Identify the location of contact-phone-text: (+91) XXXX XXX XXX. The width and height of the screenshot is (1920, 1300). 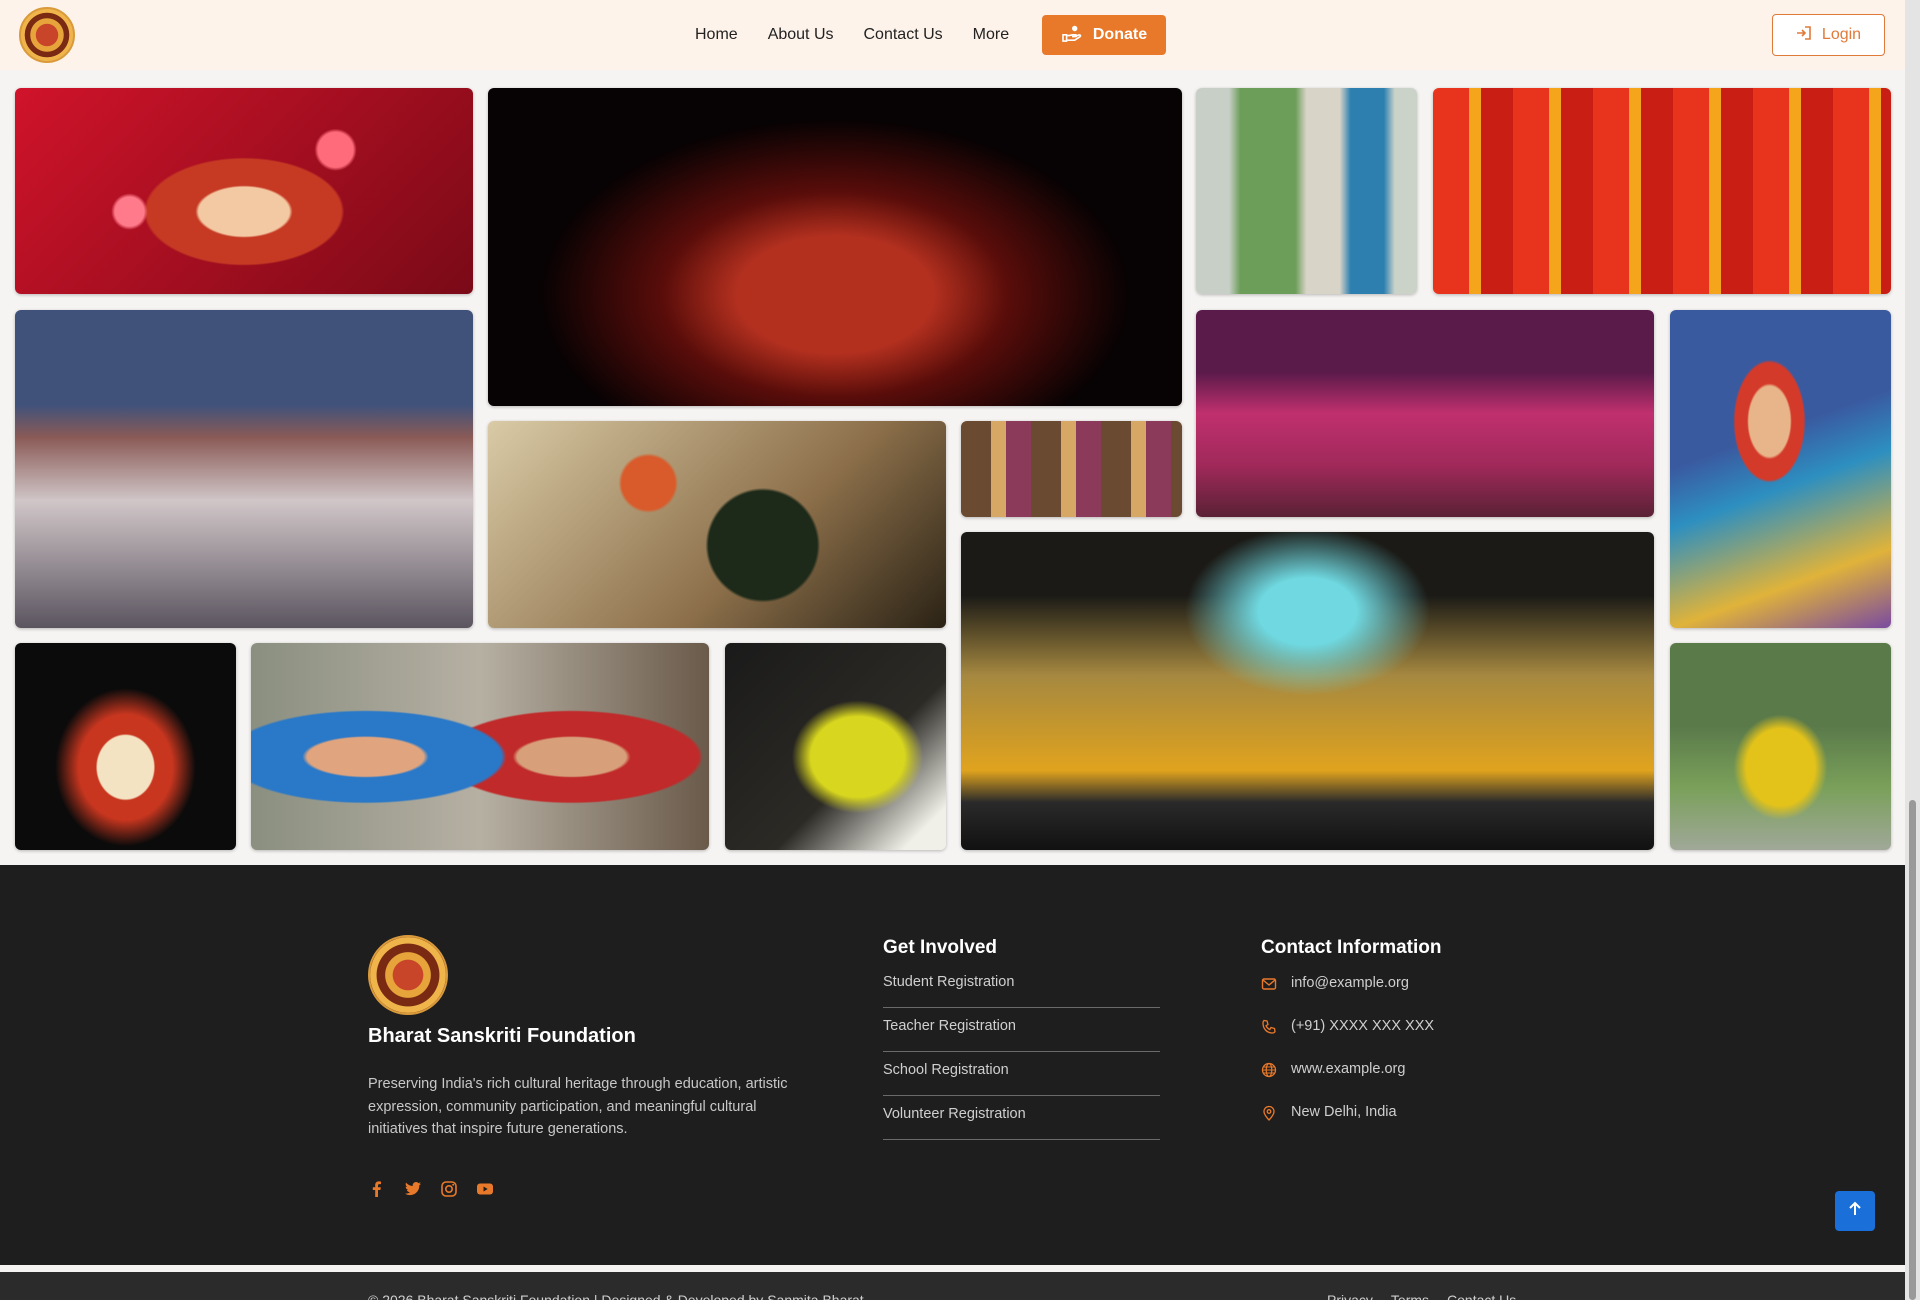
(1363, 1026).